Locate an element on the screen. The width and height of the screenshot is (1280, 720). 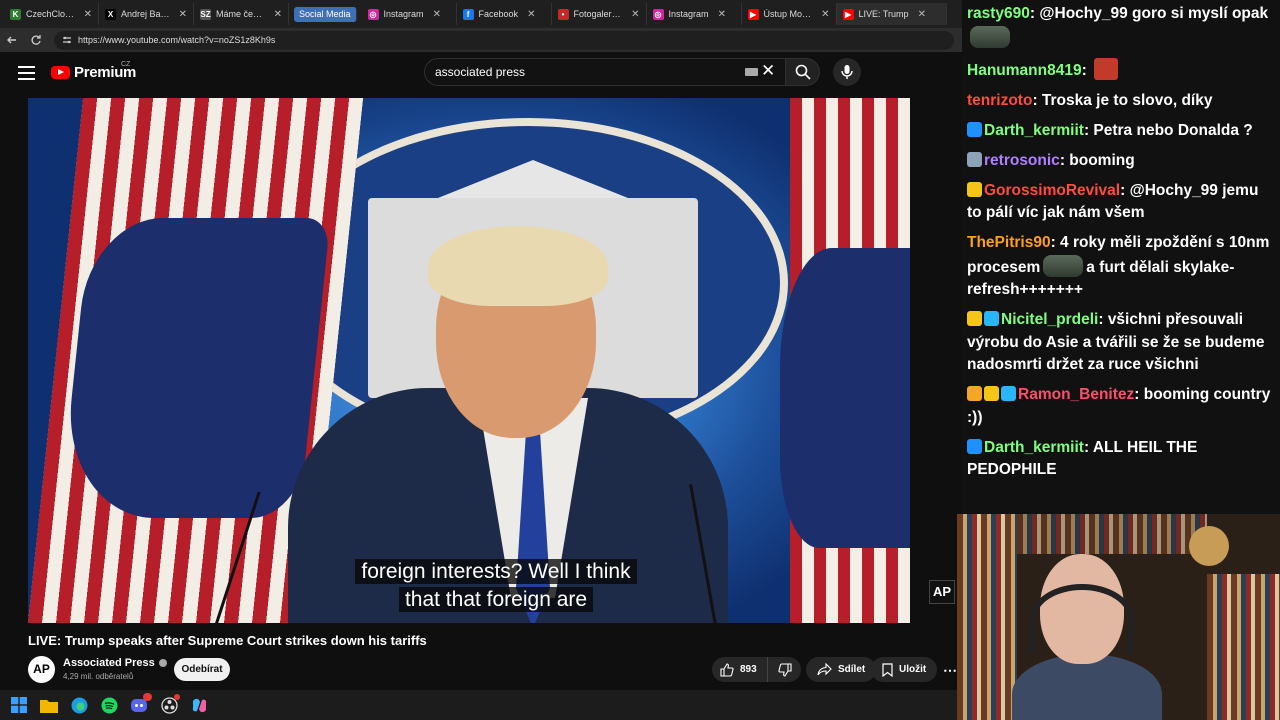
tab-title: CzechCloud Stra is located at coordinates (50, 14).